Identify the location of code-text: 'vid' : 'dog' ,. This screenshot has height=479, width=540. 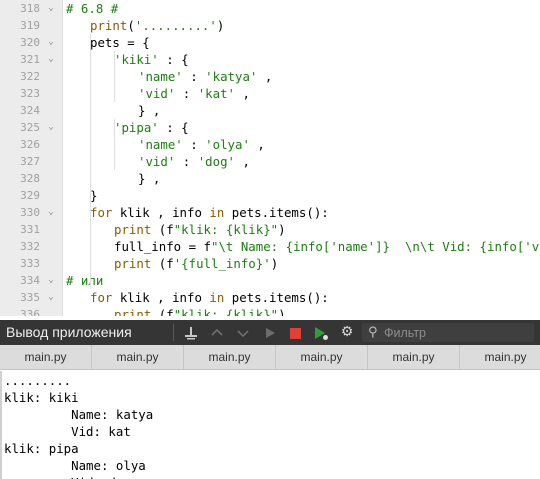
(194, 161).